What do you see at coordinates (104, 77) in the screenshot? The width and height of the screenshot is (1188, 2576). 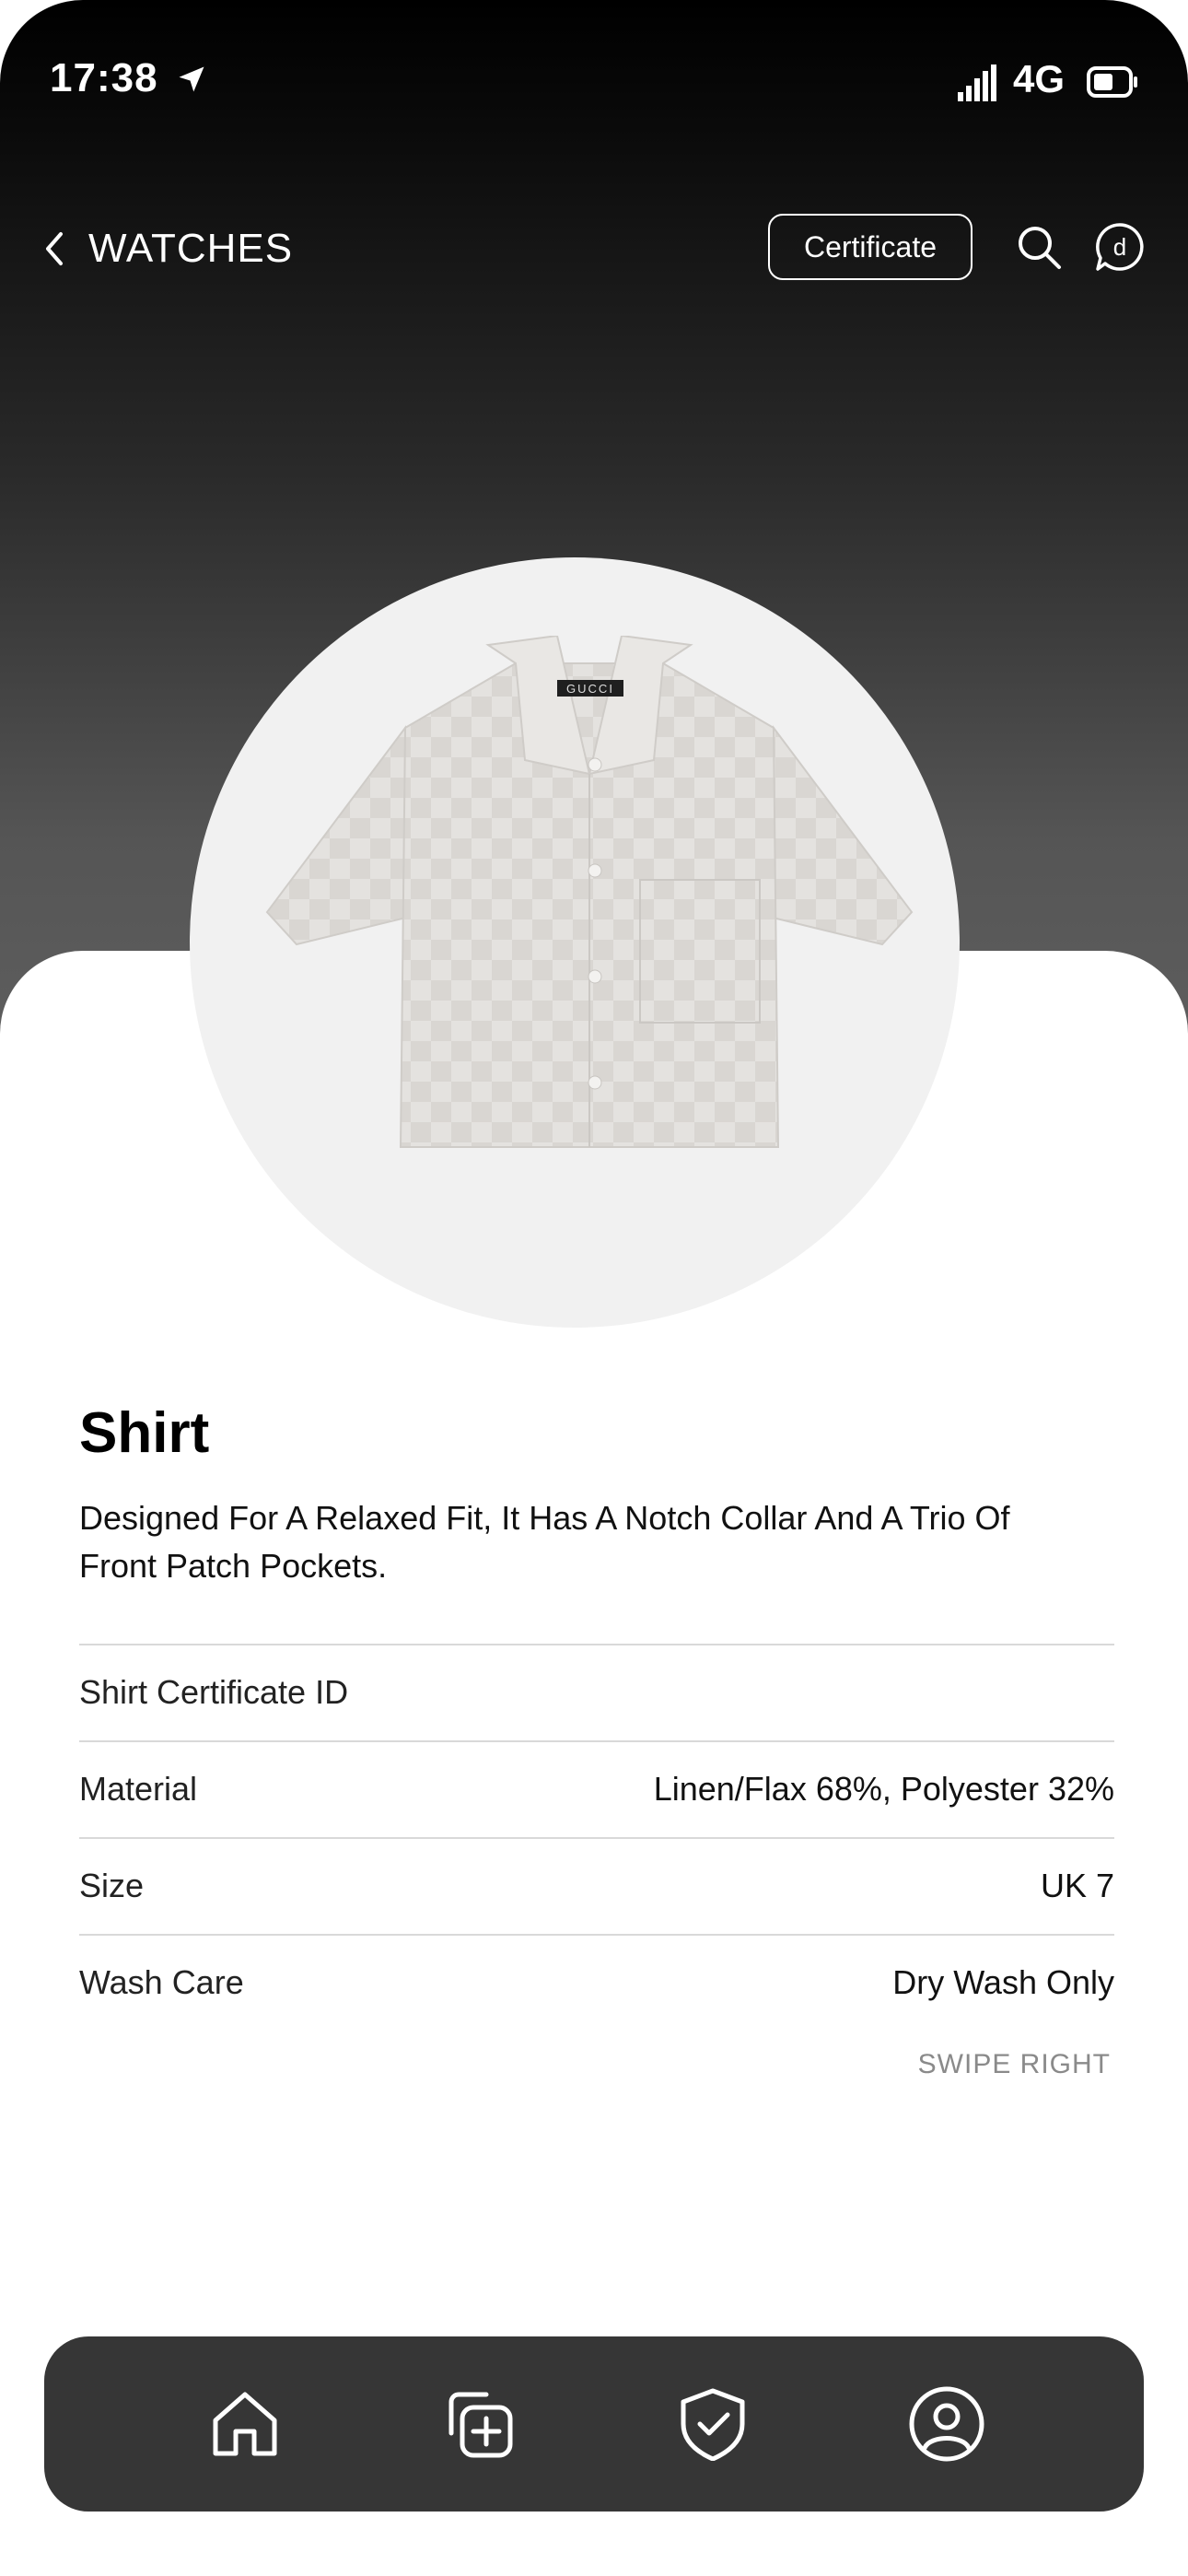 I see `status-time: 17:38` at bounding box center [104, 77].